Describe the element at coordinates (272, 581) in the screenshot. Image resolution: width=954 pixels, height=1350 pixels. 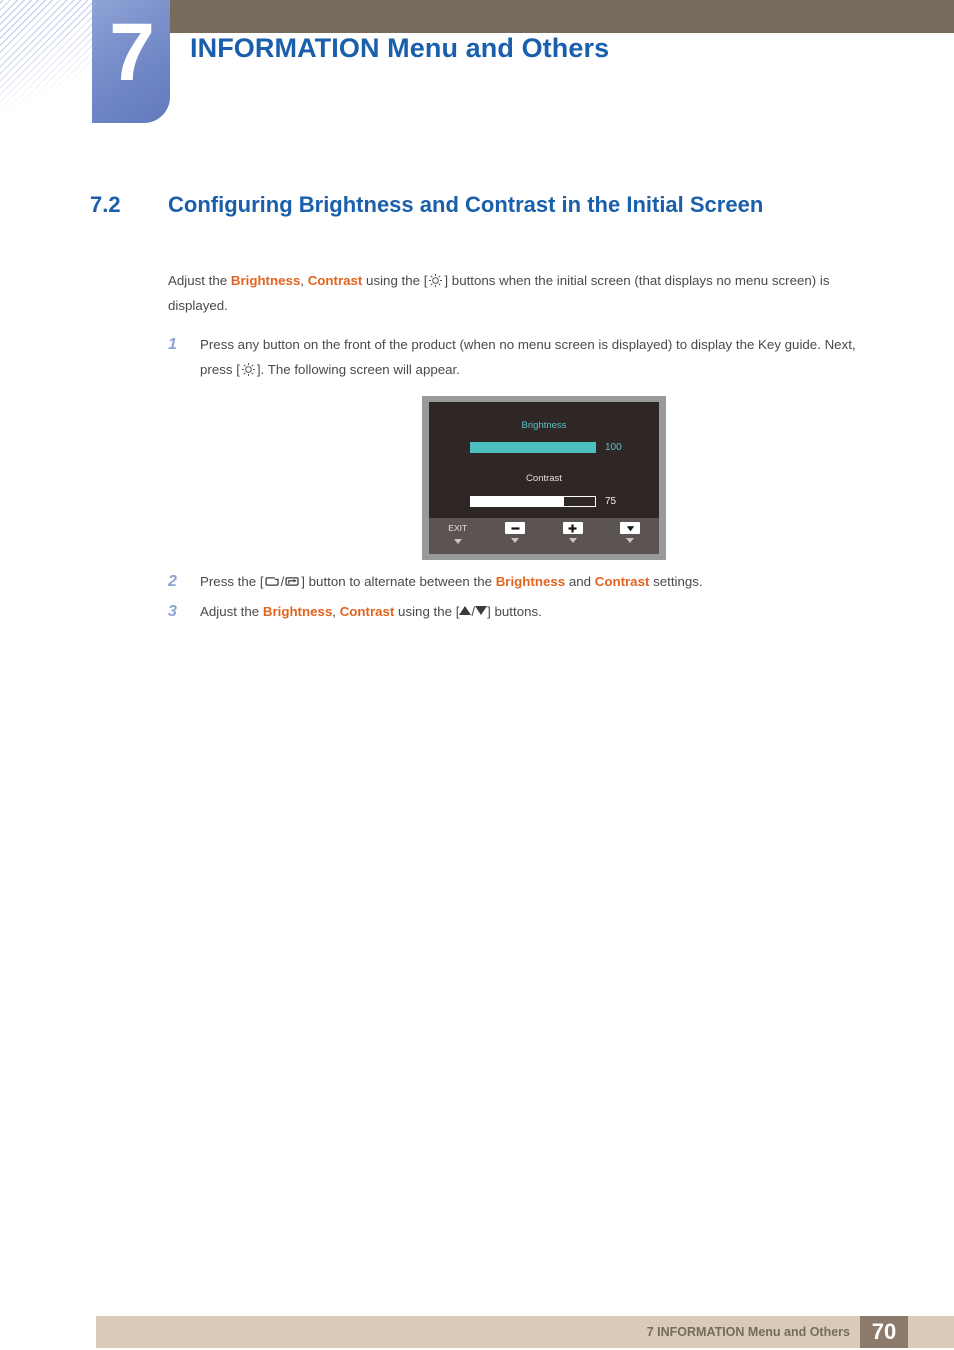
I see `menu-back-icon` at that location.